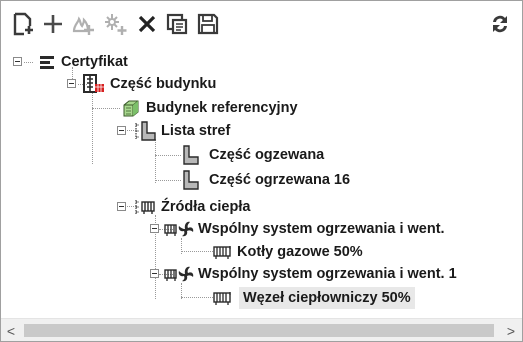 Image resolution: width=523 pixels, height=342 pixels. What do you see at coordinates (267, 155) in the screenshot?
I see `tree-node-label: Część ogzewana` at bounding box center [267, 155].